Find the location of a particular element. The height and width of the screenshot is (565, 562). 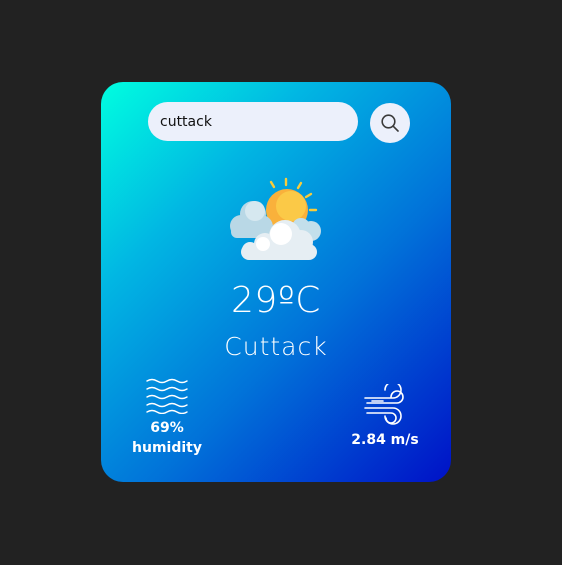

humidity-value: 69% is located at coordinates (167, 428).